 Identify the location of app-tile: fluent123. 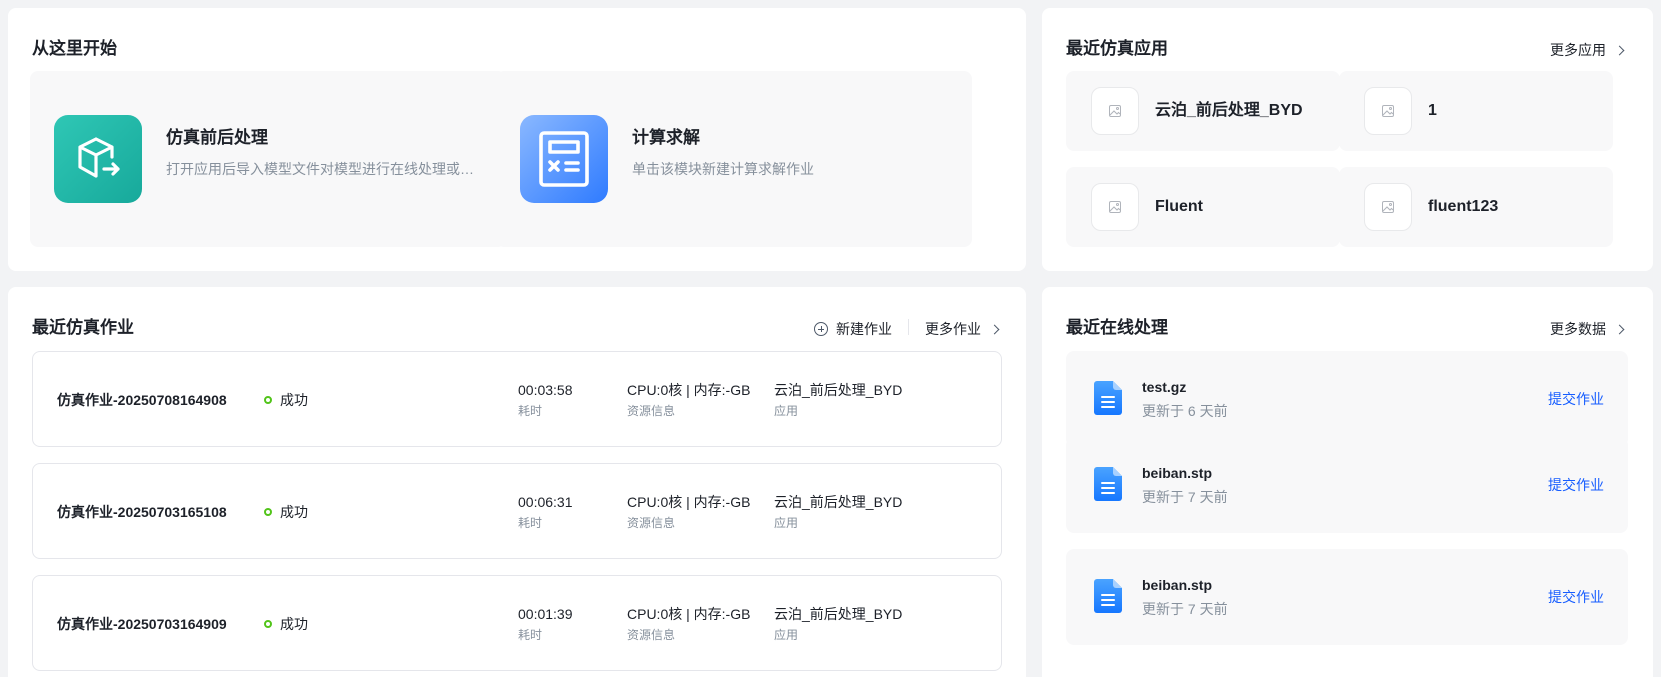
(1476, 207).